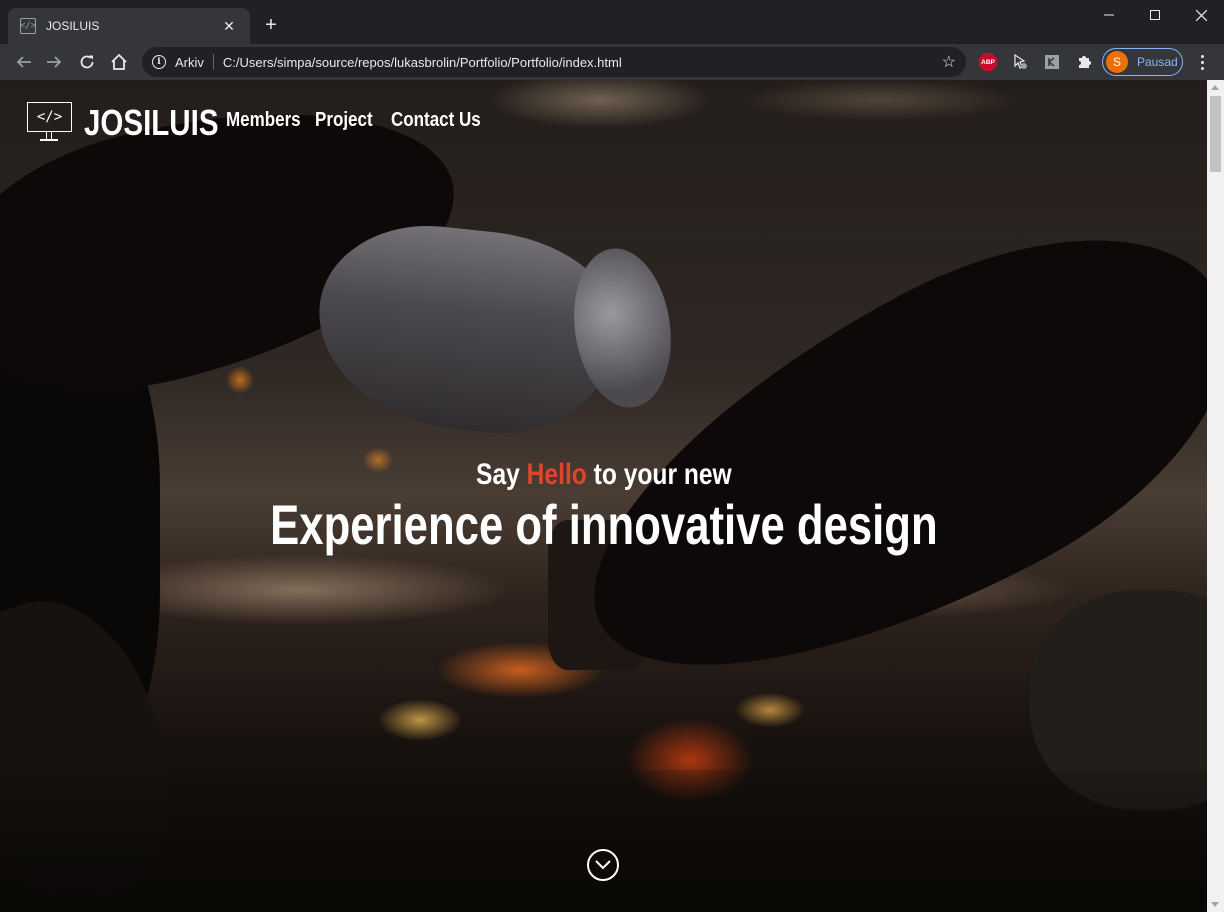 Image resolution: width=1224 pixels, height=912 pixels. I want to click on adblock-plus-icon: ABP, so click(988, 62).